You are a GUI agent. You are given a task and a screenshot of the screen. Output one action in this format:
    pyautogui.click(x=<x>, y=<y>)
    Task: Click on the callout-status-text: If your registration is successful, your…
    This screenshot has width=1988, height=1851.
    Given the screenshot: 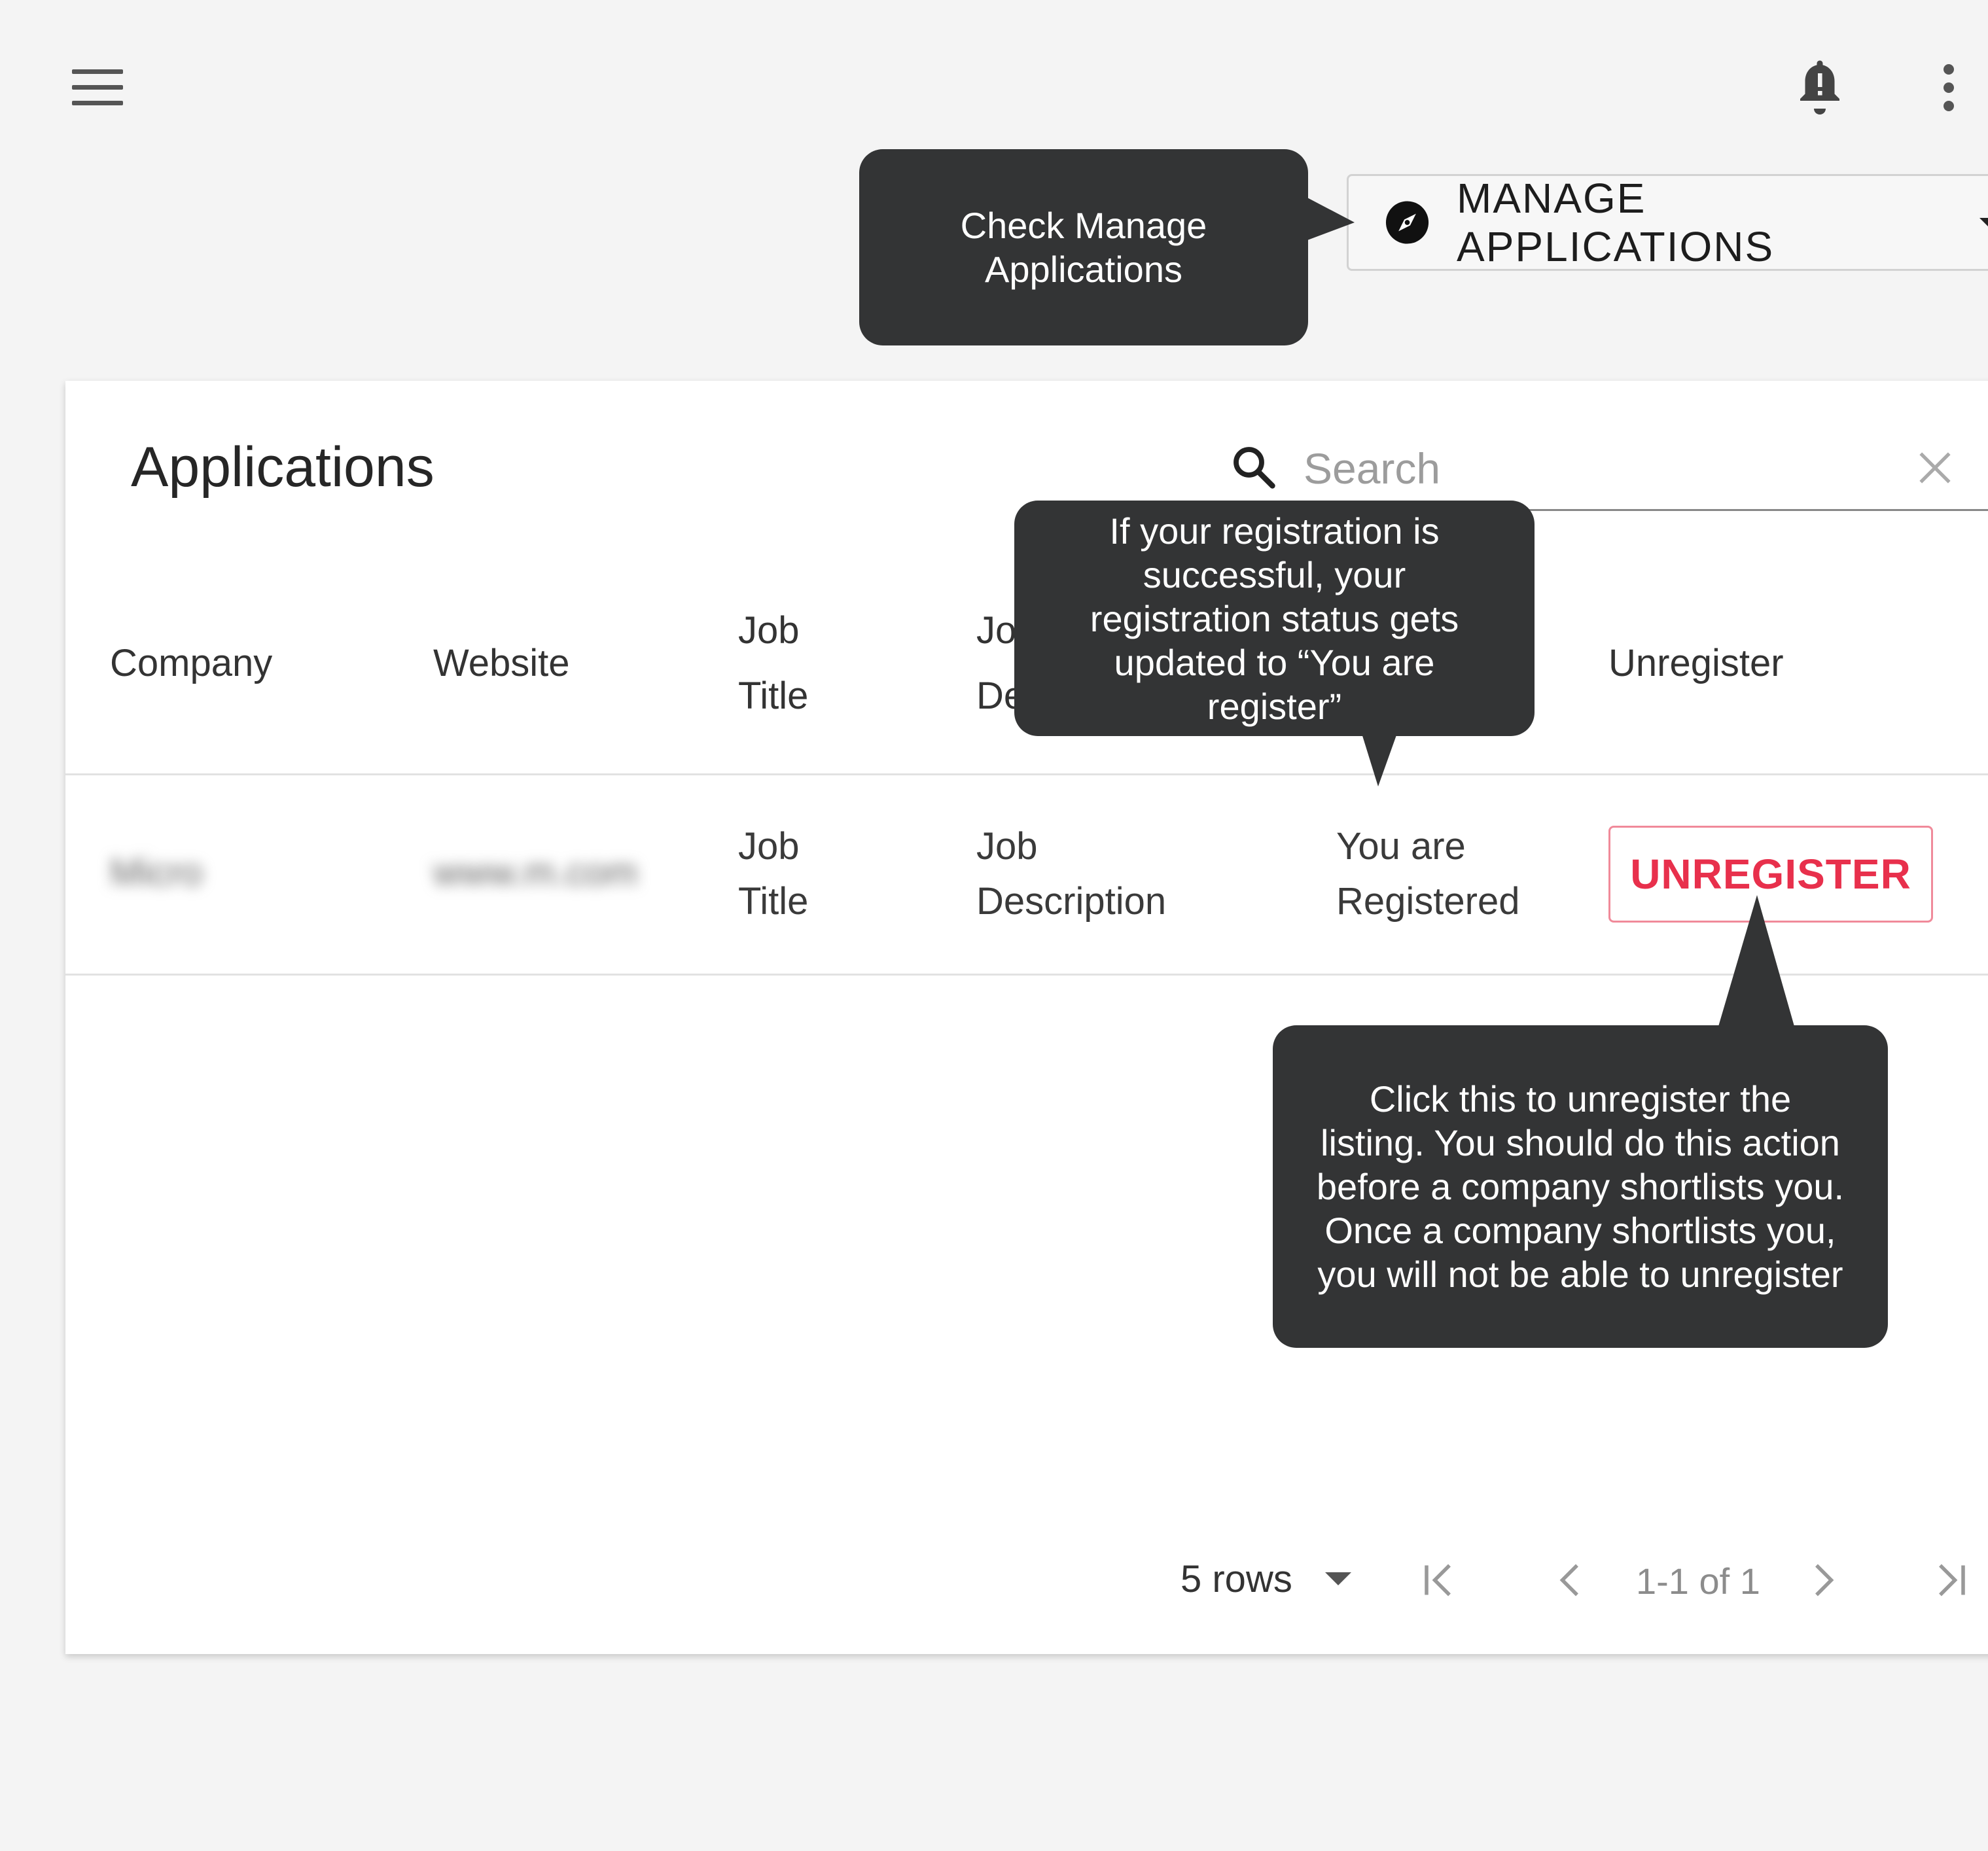 What is the action you would take?
    pyautogui.click(x=1274, y=618)
    